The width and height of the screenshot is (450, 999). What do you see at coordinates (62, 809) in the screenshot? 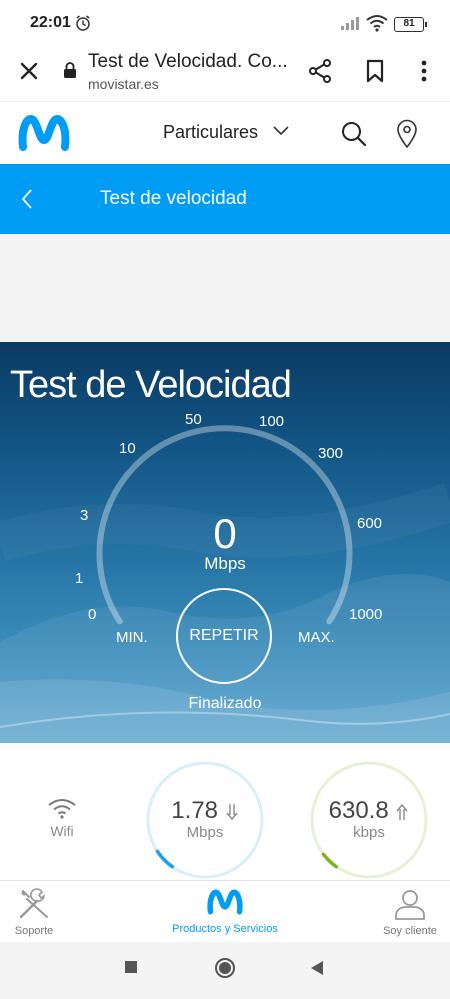
I see `wifi-icon` at bounding box center [62, 809].